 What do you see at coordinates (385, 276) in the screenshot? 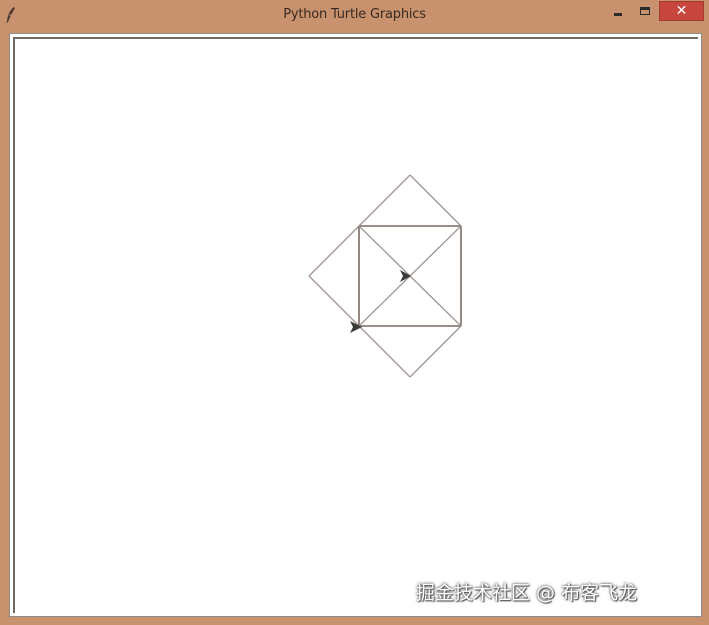
I see `turtle-drawing` at bounding box center [385, 276].